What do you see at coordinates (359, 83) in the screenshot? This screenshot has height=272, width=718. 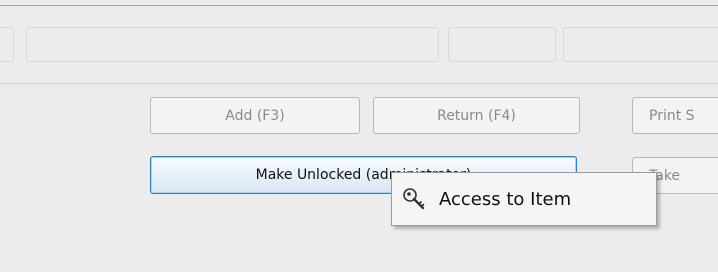 I see `divider` at bounding box center [359, 83].